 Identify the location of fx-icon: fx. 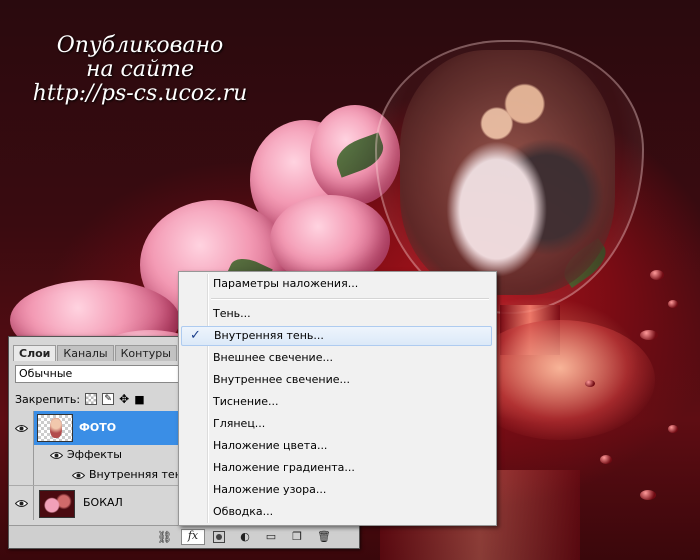
(193, 537).